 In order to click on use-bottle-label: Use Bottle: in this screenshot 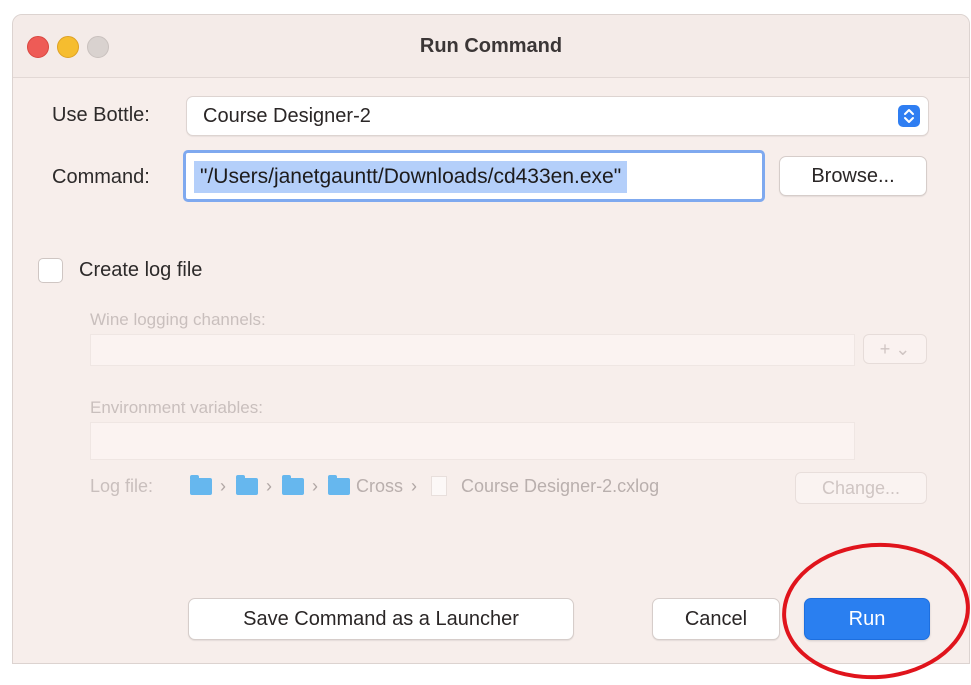, I will do `click(101, 115)`.